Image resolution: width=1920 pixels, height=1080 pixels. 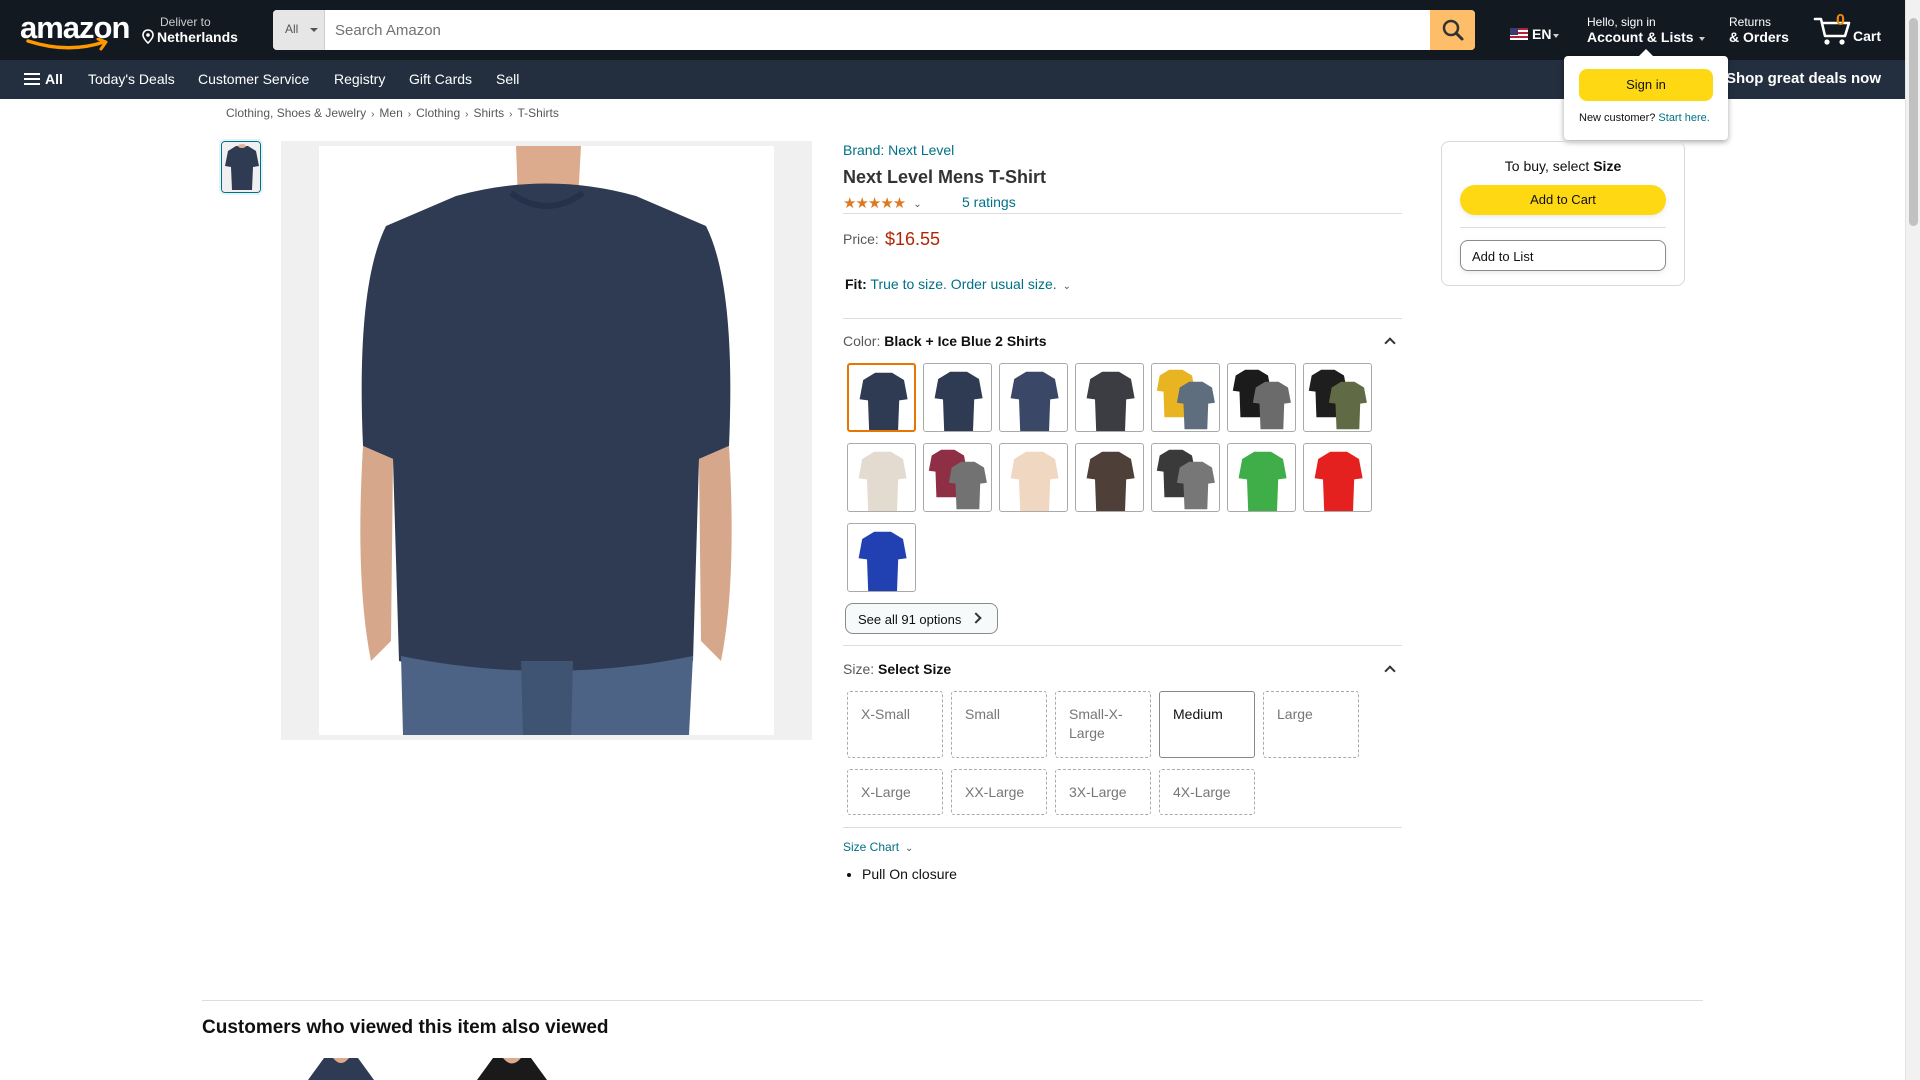 I want to click on fit-row: Fit: True to size. Order usual size. ⌄, so click(x=958, y=284).